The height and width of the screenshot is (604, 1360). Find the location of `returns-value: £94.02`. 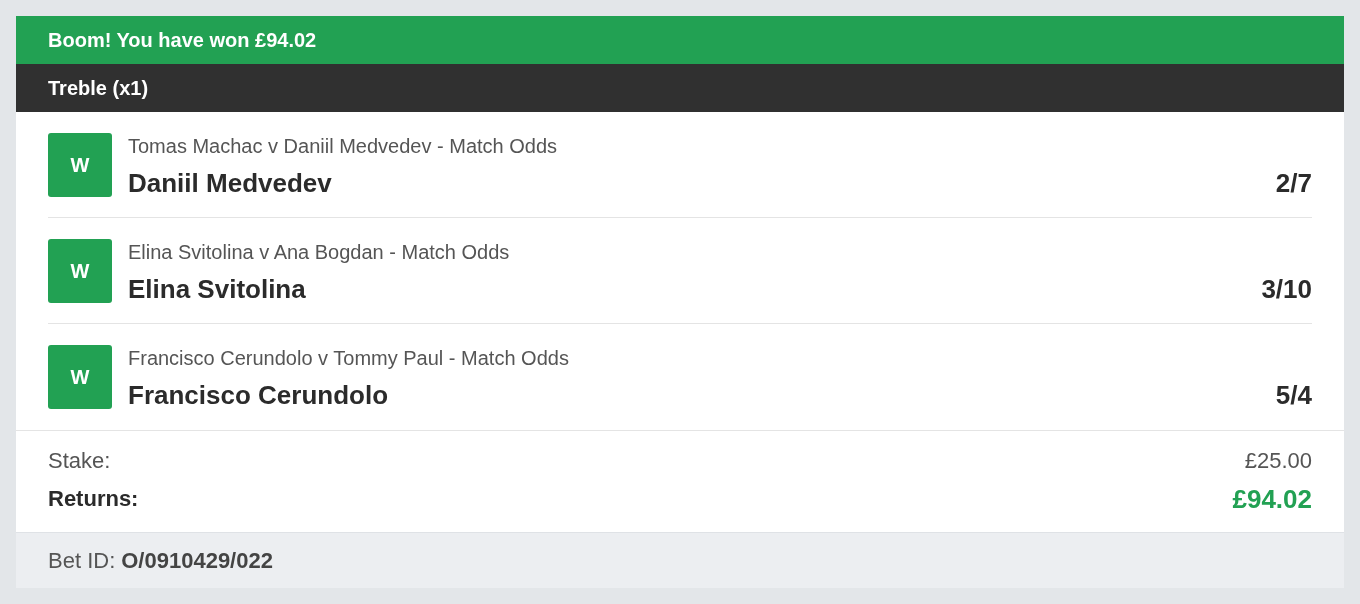

returns-value: £94.02 is located at coordinates (1272, 499).